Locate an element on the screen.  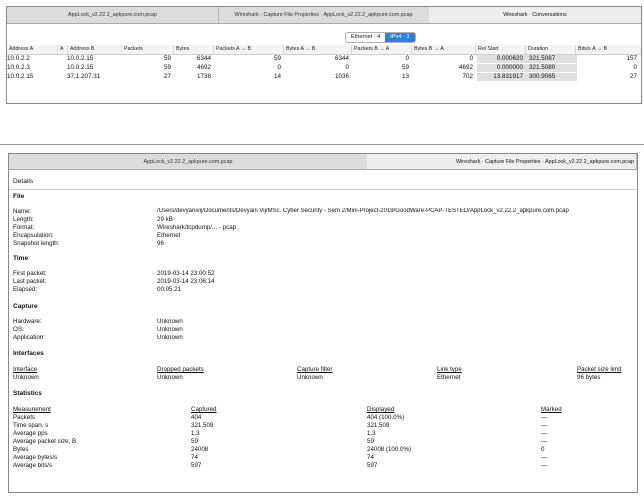
application-value: Unknown is located at coordinates (170, 337).